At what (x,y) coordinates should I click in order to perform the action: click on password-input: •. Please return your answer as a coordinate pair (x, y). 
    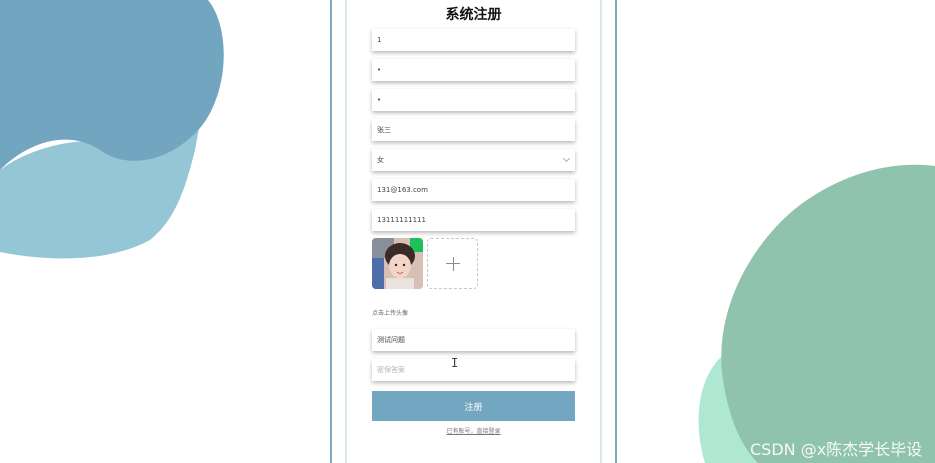
    Looking at the image, I should click on (473, 70).